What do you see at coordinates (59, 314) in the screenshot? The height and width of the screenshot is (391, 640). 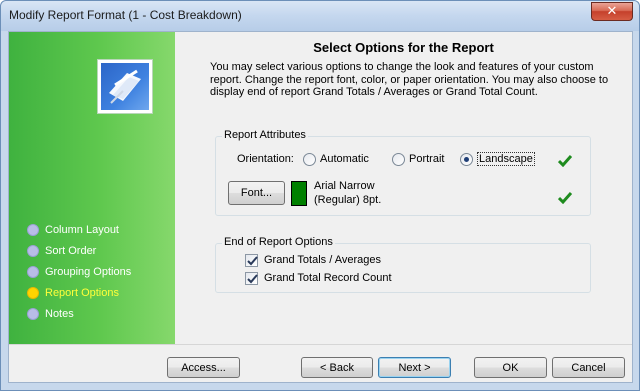 I see `step-label: Notes` at bounding box center [59, 314].